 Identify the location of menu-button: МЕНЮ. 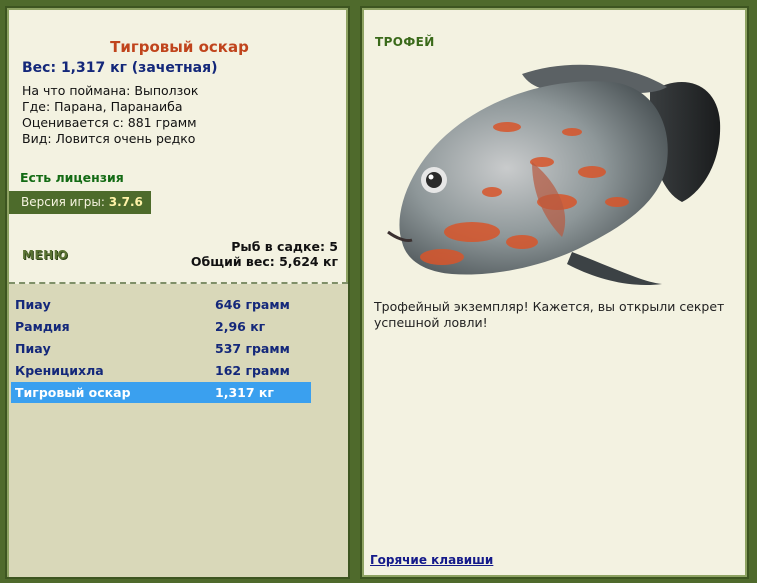
(45, 255).